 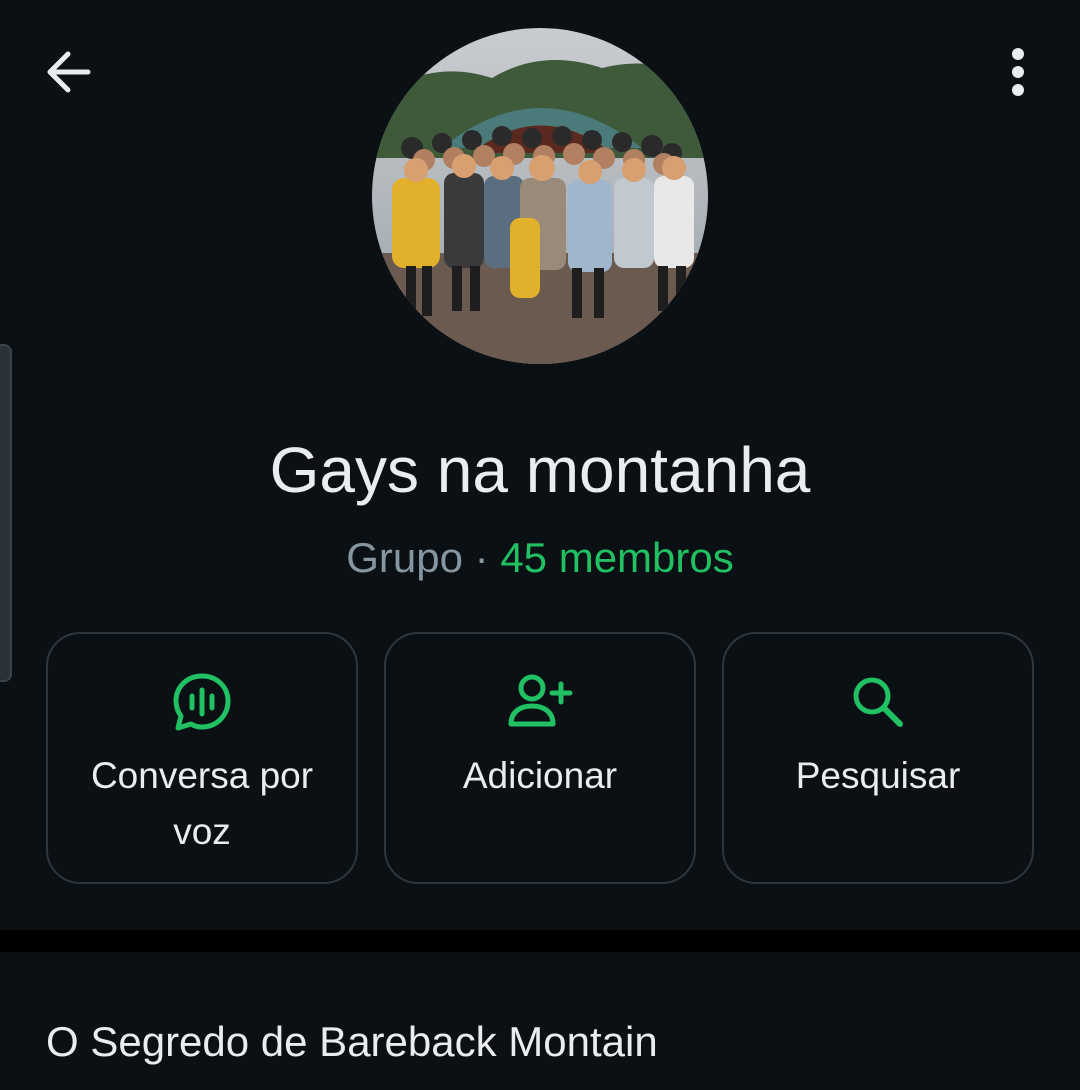 I want to click on search-button: Pesquisar, so click(x=878, y=758).